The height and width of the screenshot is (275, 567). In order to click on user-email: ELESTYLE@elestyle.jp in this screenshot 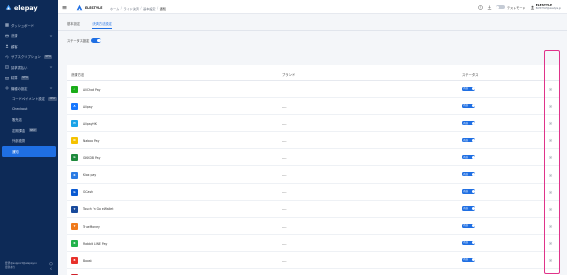, I will do `click(548, 8)`.